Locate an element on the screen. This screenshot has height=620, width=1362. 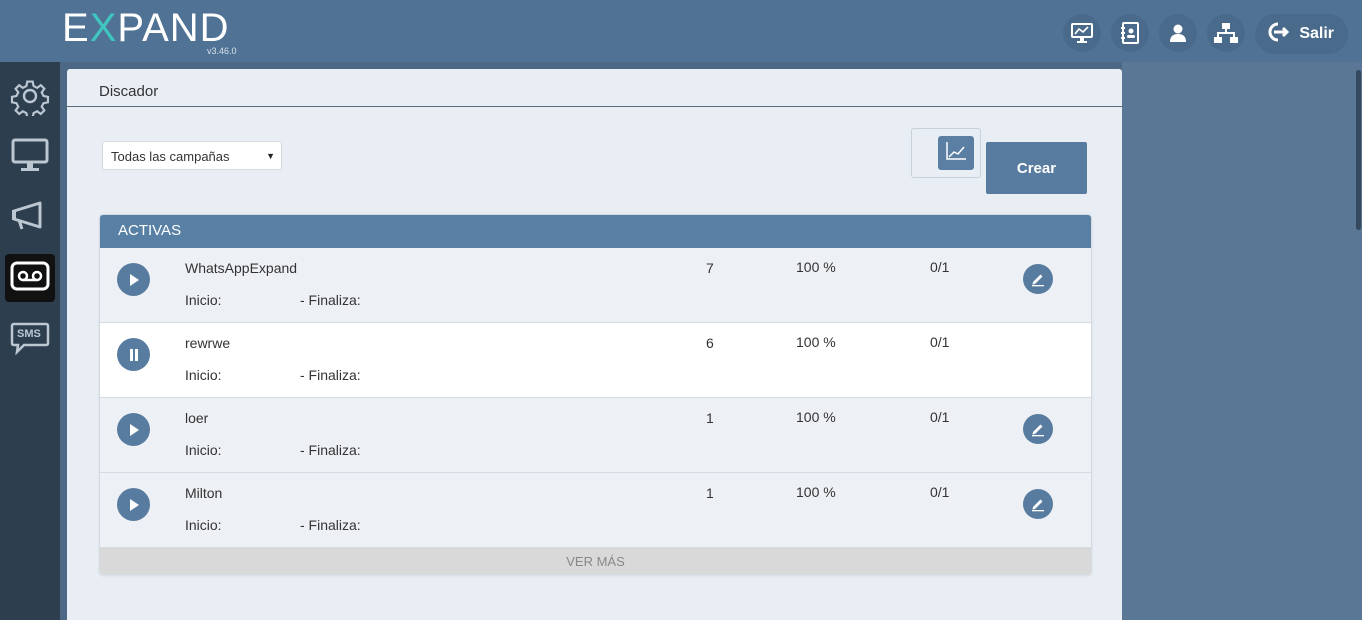
sidebar-item-sms: SMS is located at coordinates (30, 338).